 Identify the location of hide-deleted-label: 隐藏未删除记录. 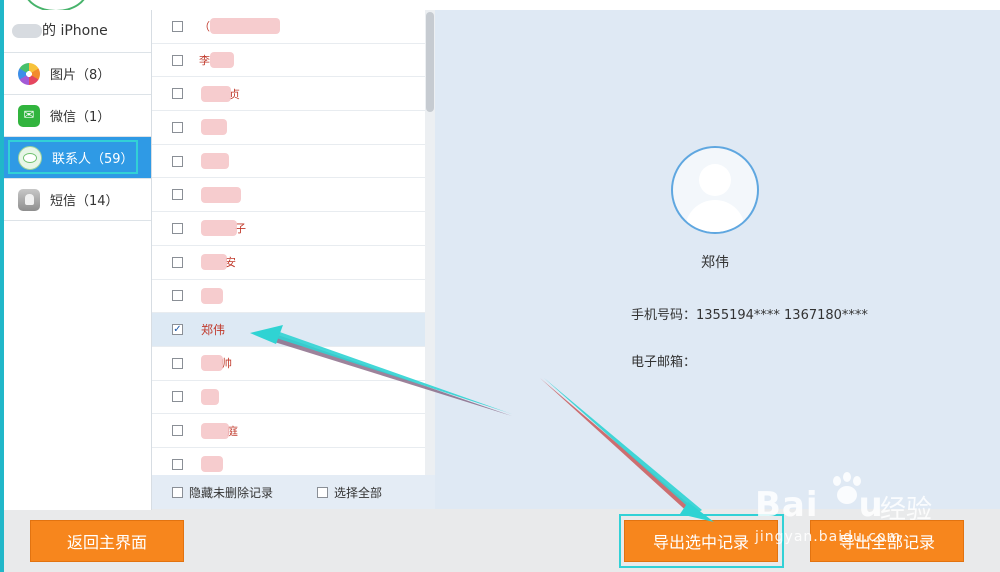
(231, 492).